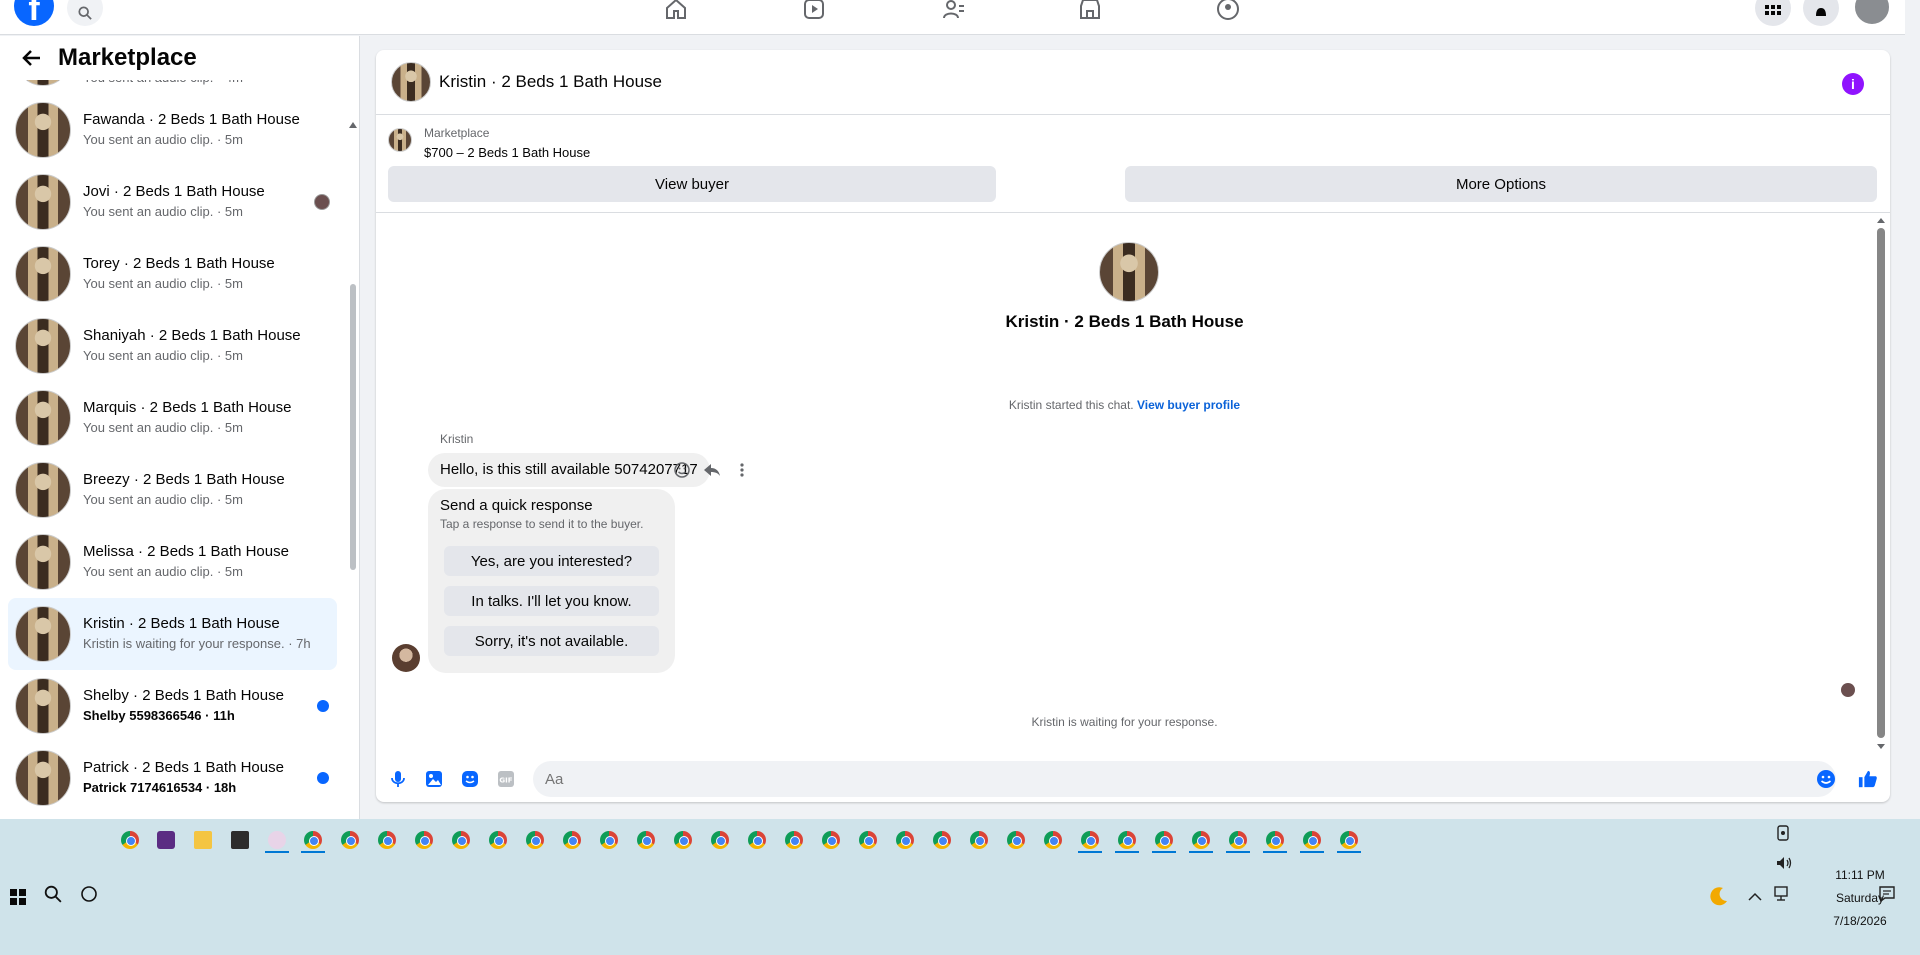 The image size is (1920, 955). I want to click on listing-summary: Marketplace $700 – 2 Beds 1 Bath House, so click(489, 143).